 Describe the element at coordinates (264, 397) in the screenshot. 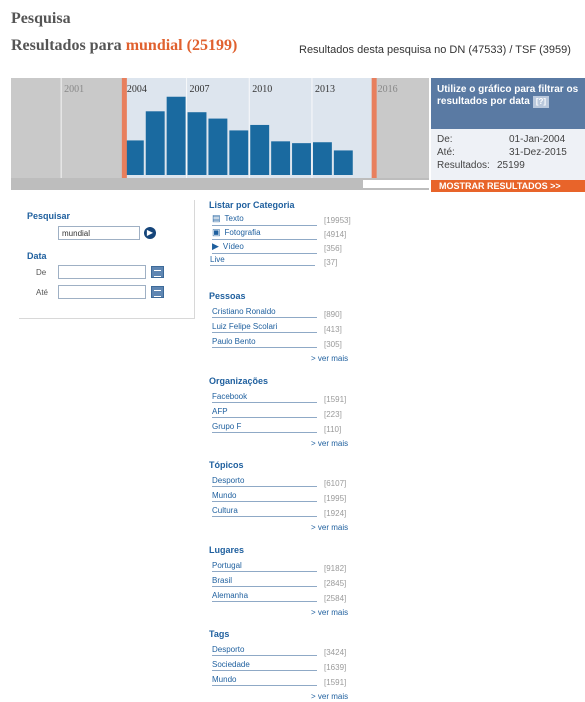

I see `facet-item: Facebook` at that location.